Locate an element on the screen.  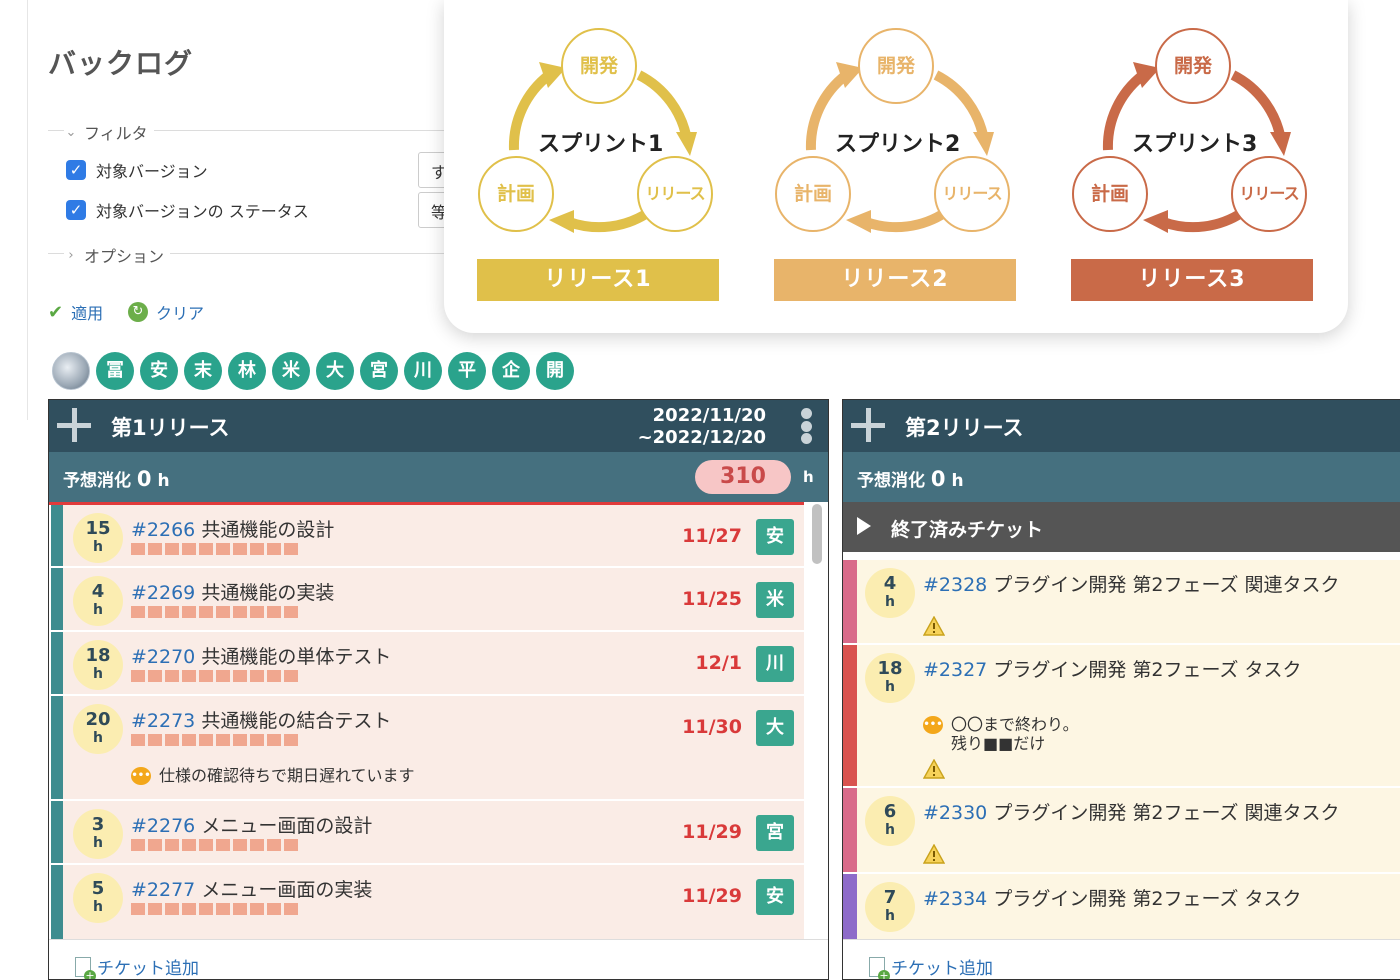
ticket-id-link: #2273 is located at coordinates (163, 721).